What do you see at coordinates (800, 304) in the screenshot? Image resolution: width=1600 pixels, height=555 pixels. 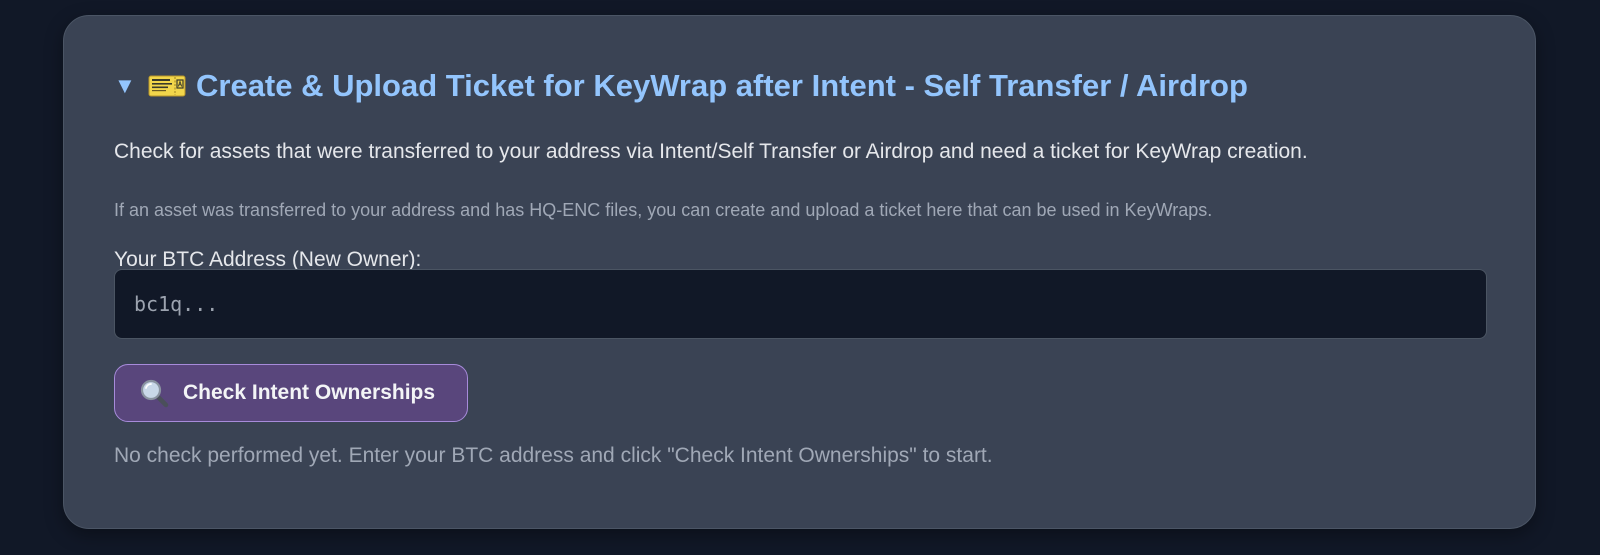 I see `btc-address-input` at bounding box center [800, 304].